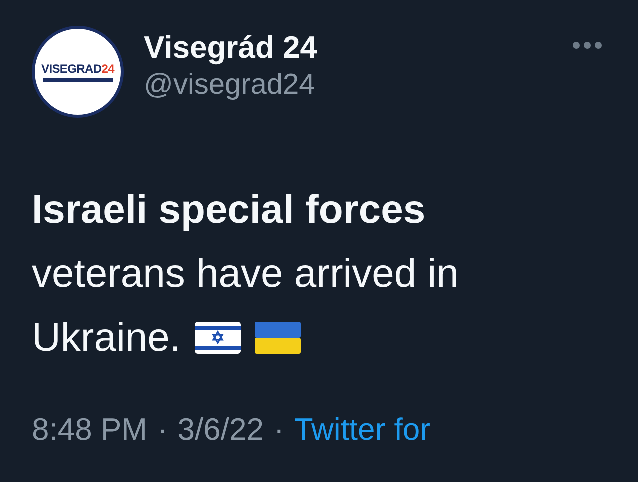 This screenshot has width=638, height=482. I want to click on tweet-text: veterans have arrived in, so click(245, 274).